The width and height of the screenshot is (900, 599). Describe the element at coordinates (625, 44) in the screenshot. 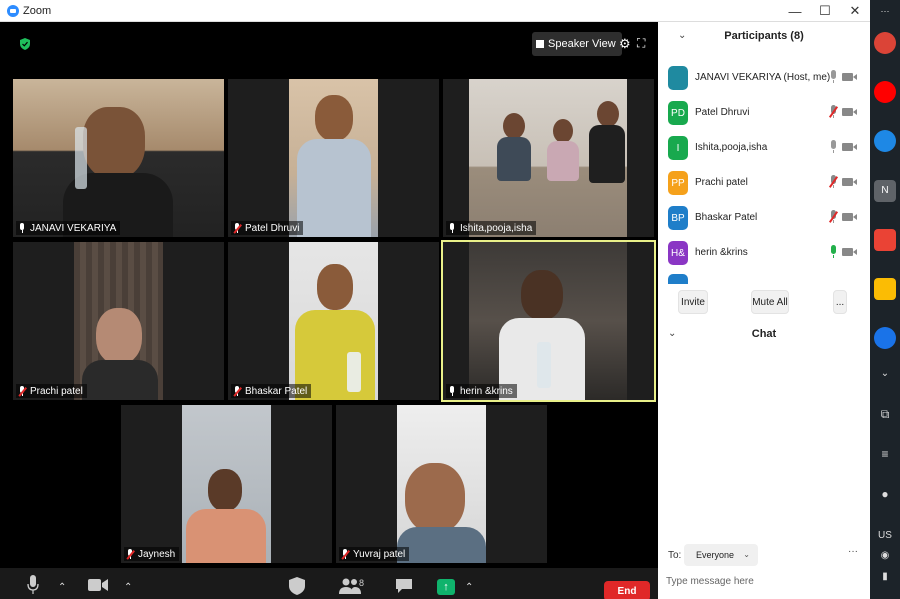

I see `gear-icon: ⚙` at that location.